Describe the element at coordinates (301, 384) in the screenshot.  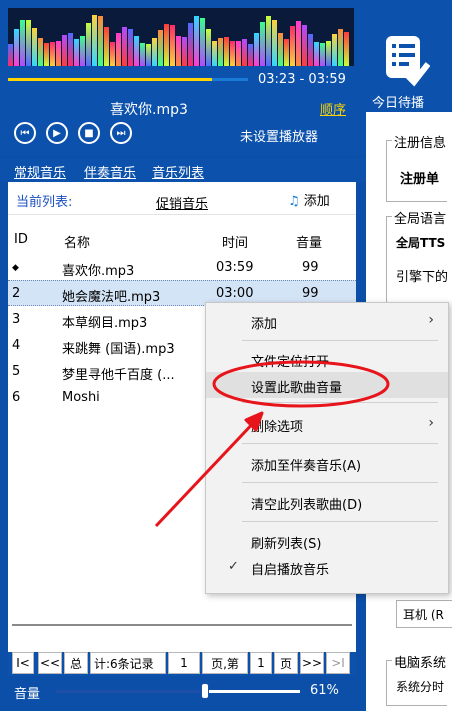
I see `annotation-ellipse` at that location.